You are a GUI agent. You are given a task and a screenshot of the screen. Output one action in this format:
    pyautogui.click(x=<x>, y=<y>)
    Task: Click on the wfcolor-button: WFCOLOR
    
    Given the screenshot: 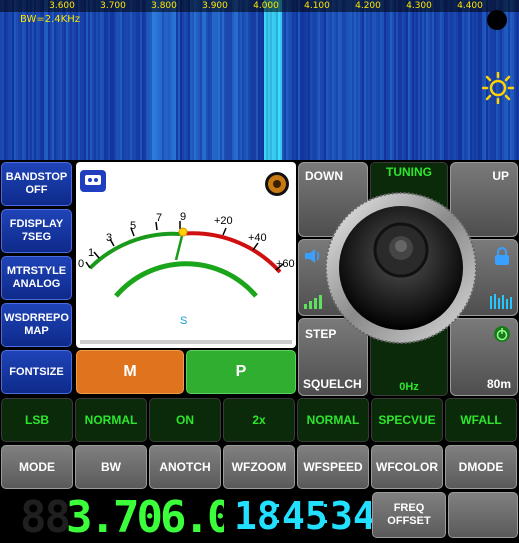 What is the action you would take?
    pyautogui.click(x=407, y=467)
    